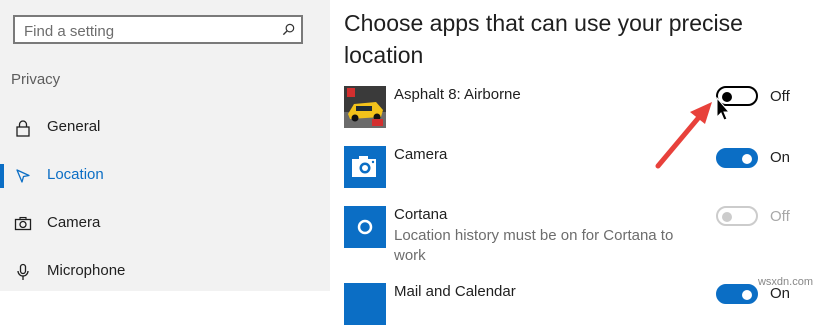 The width and height of the screenshot is (819, 325). Describe the element at coordinates (365, 167) in the screenshot. I see `camera-app-icon` at that location.